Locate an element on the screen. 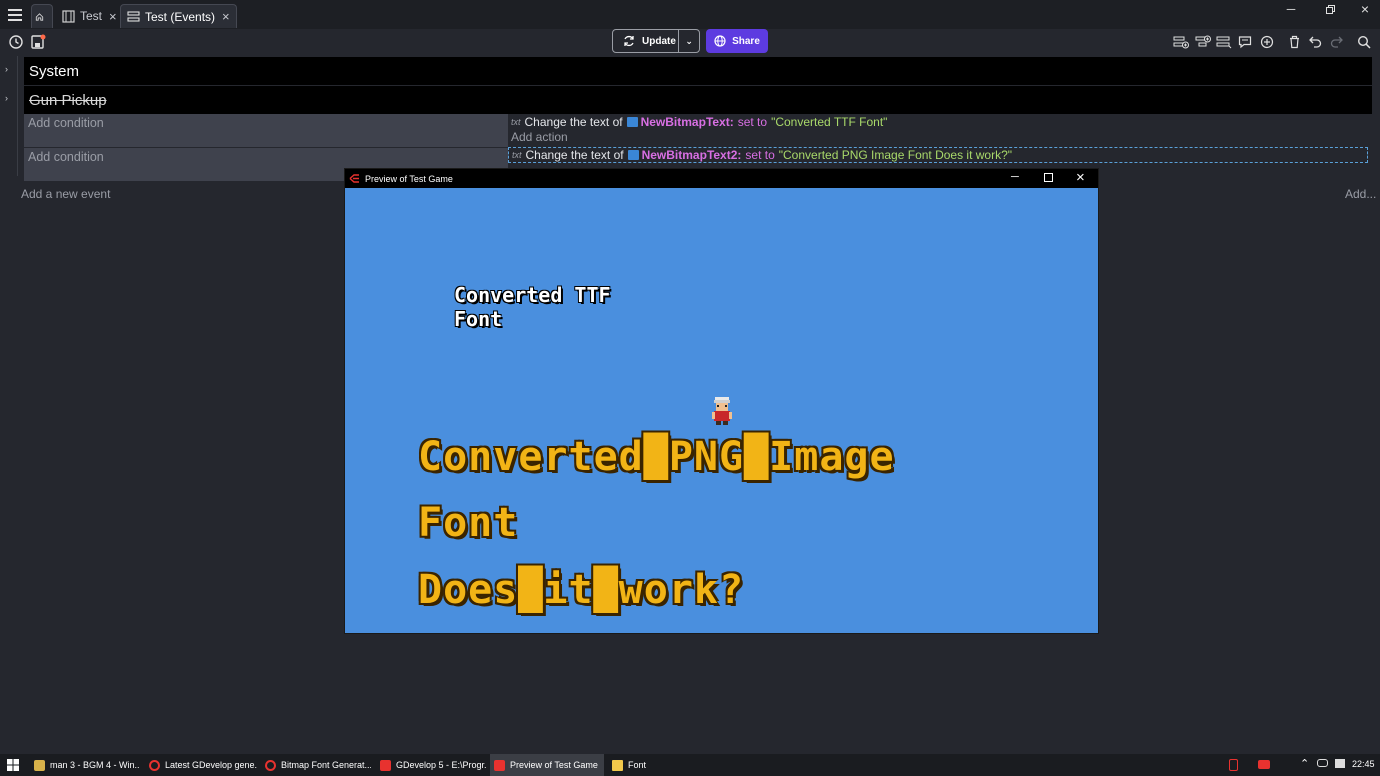 This screenshot has width=1380, height=776. home-icon is located at coordinates (39, 16).